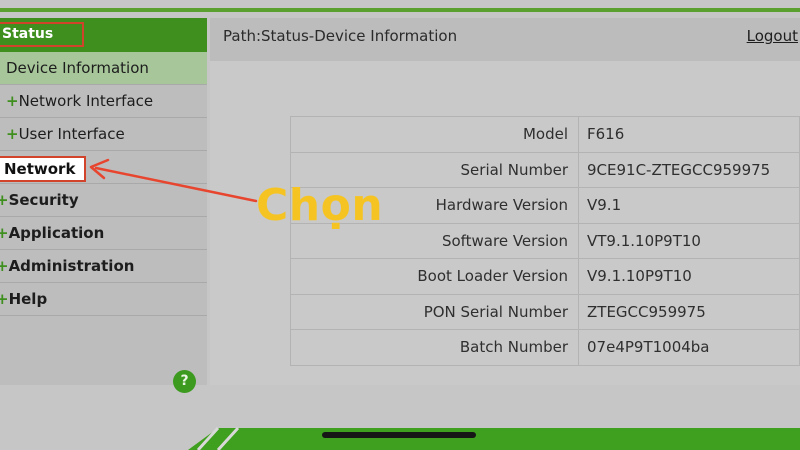 The image size is (800, 450). Describe the element at coordinates (400, 10) in the screenshot. I see `top-green-bar` at that location.